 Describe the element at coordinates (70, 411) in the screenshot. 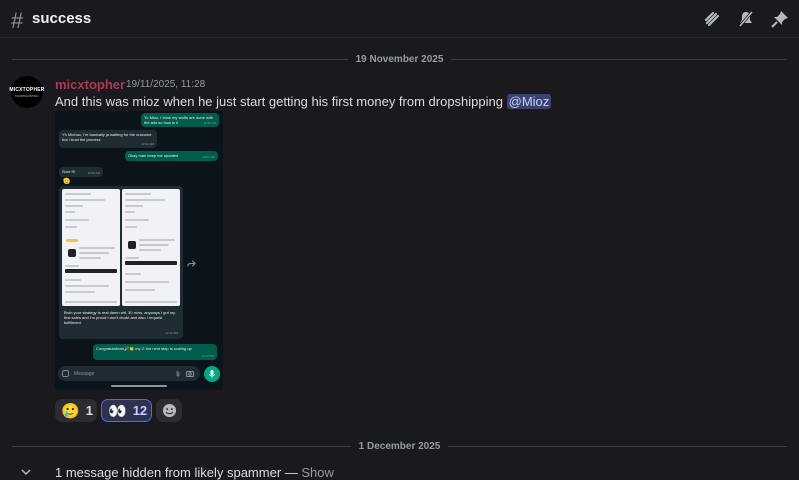

I see `reaction-emoji: 🥲` at that location.